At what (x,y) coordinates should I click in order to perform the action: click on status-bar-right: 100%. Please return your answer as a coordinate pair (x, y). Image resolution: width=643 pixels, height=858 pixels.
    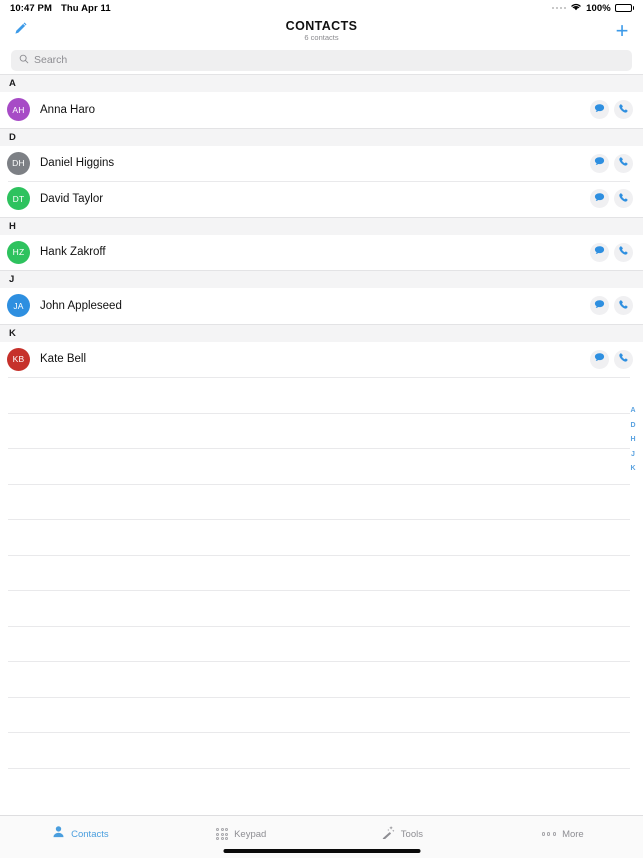
    Looking at the image, I should click on (592, 8).